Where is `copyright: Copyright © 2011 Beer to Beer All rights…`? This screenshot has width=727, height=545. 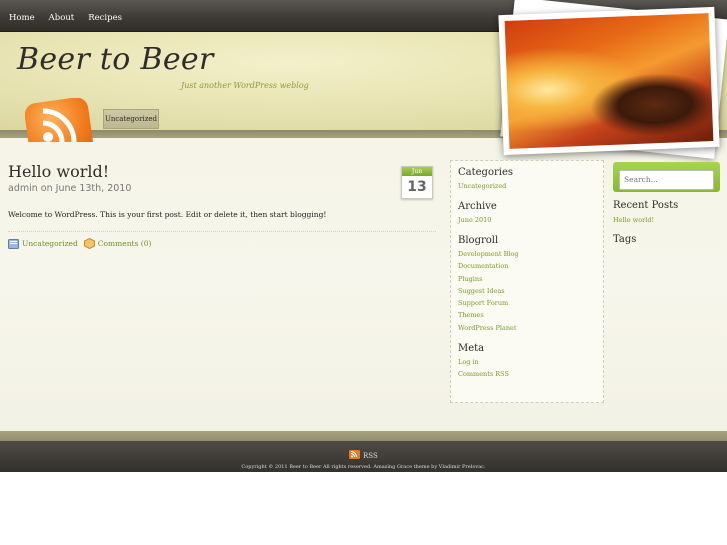
copyright: Copyright © 2011 Beer to Beer All rights… is located at coordinates (363, 467).